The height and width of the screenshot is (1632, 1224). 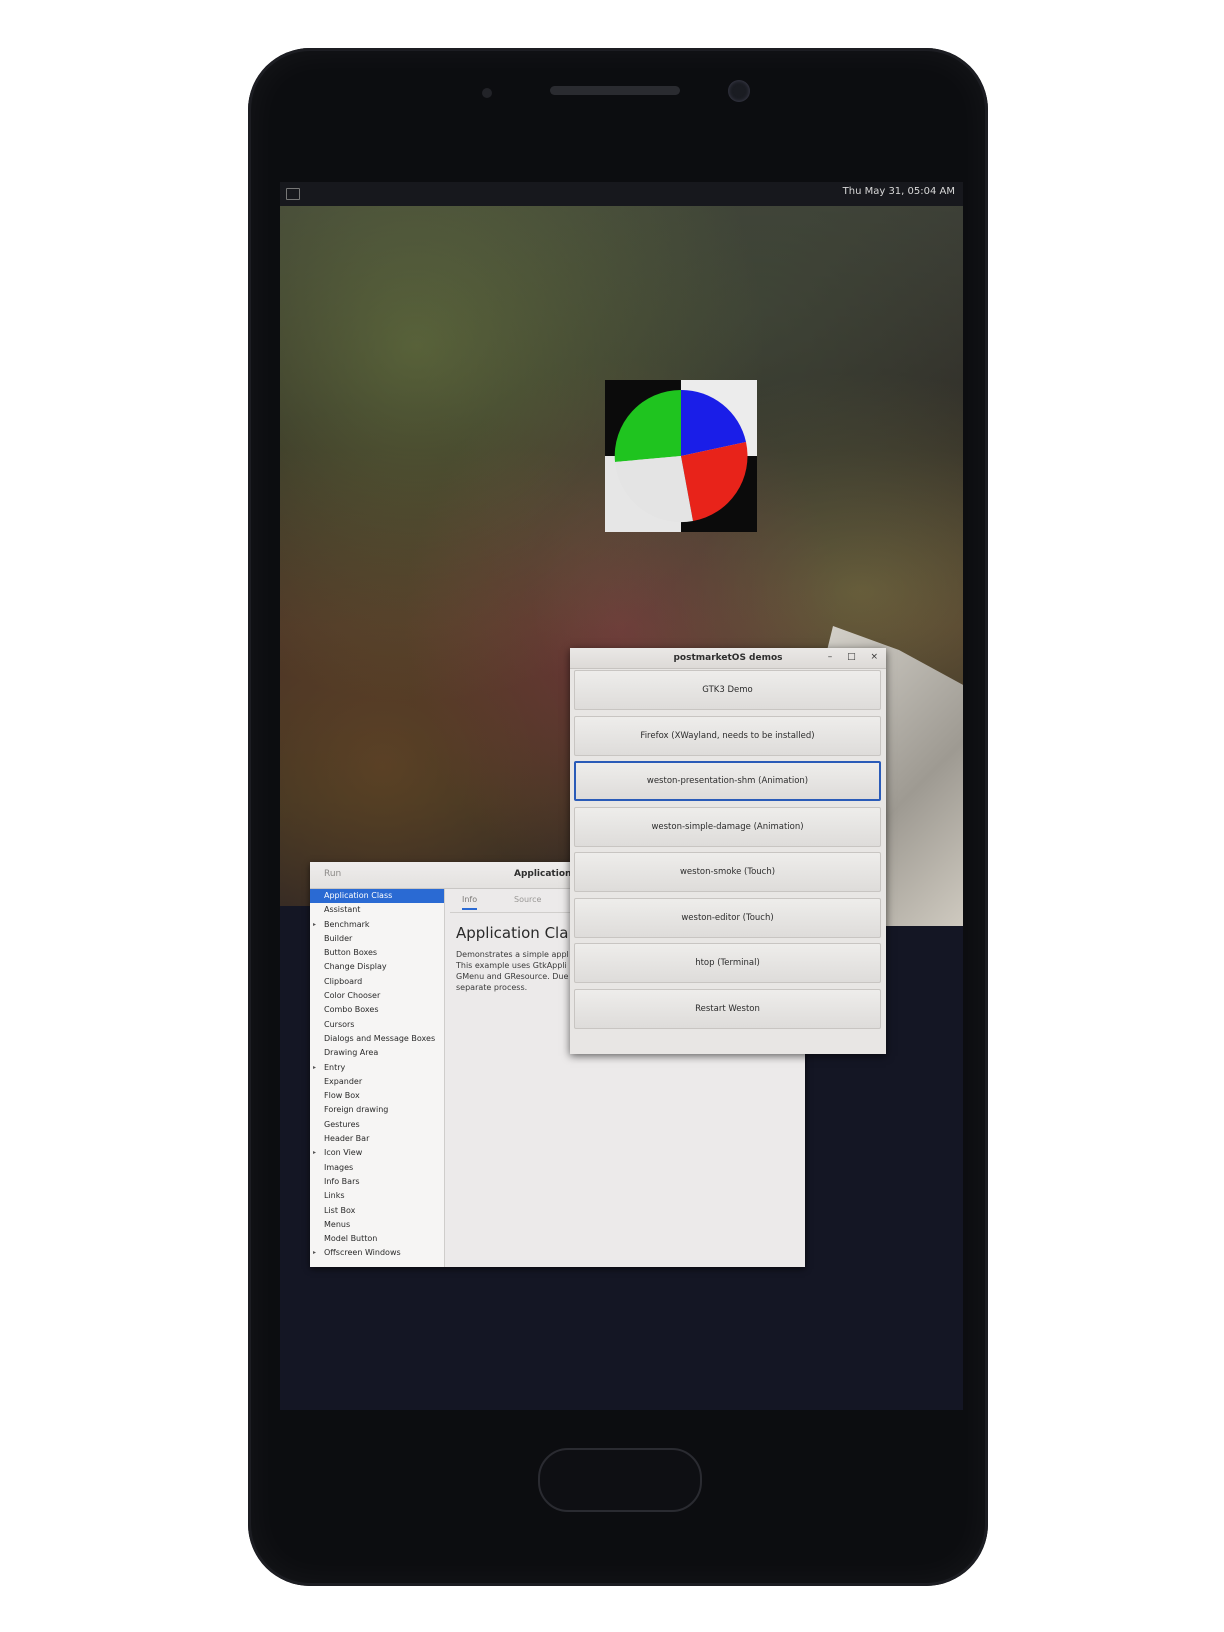 What do you see at coordinates (377, 925) in the screenshot?
I see `sidebar-item: ▸ Benchmark` at bounding box center [377, 925].